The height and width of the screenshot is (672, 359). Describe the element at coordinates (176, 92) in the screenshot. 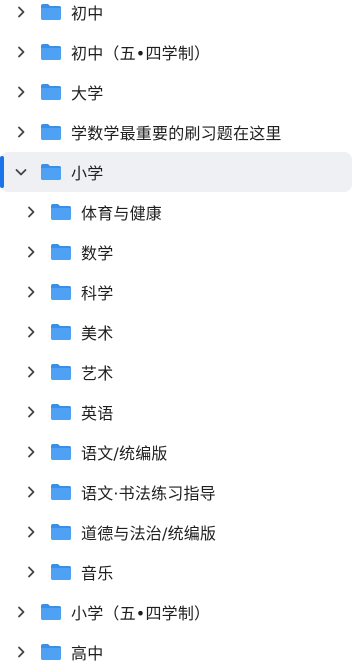

I see `tree-item-daxue: 大学` at that location.